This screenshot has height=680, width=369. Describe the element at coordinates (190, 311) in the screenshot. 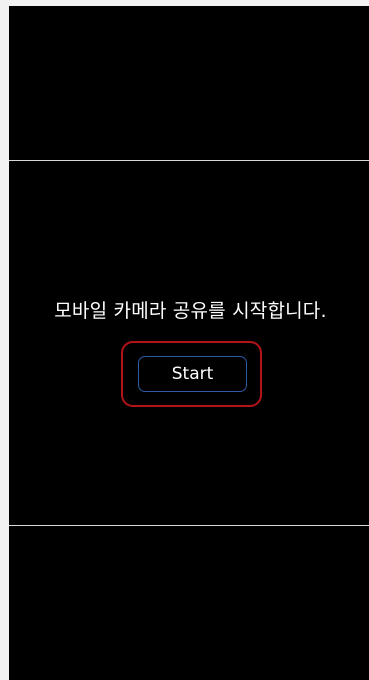

I see `camera-share-message: 모바일 카메라 공유를 시작합니다.` at that location.